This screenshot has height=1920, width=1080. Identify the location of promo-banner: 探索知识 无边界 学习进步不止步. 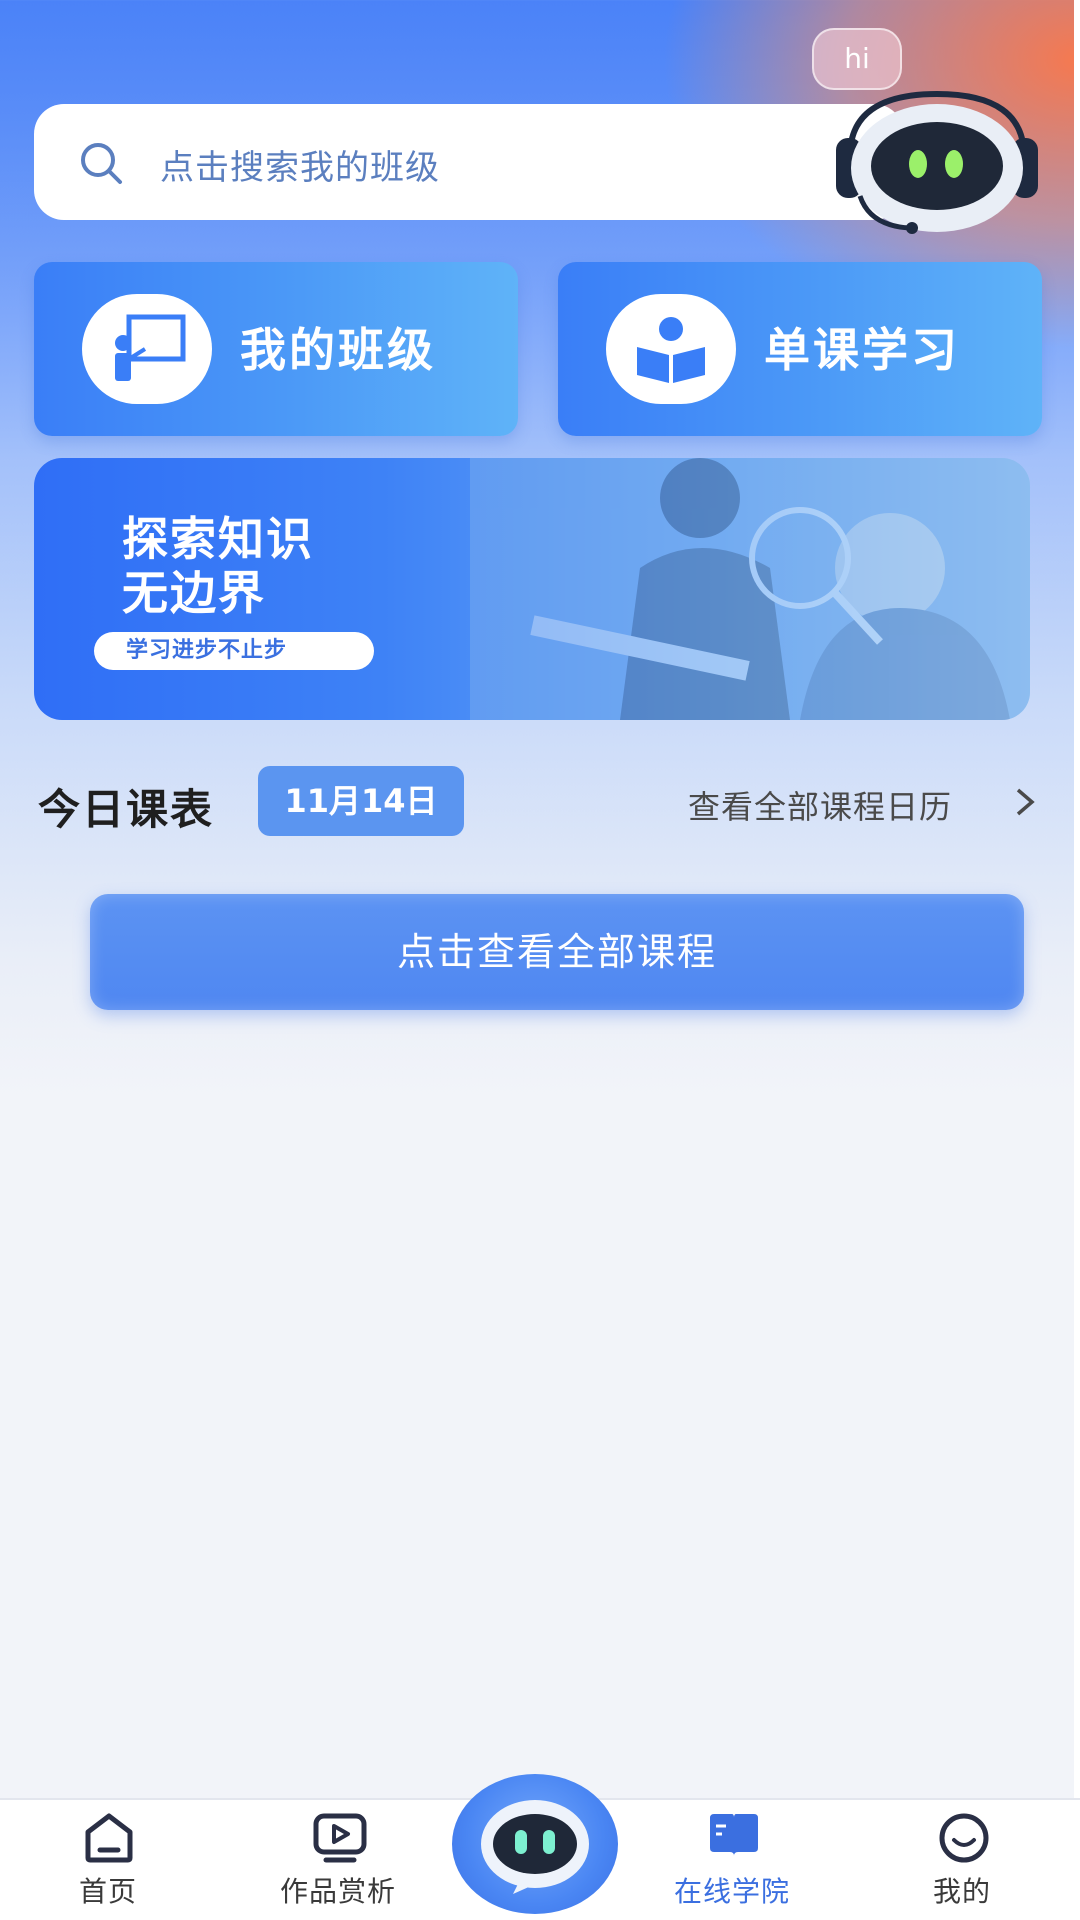
(532, 589).